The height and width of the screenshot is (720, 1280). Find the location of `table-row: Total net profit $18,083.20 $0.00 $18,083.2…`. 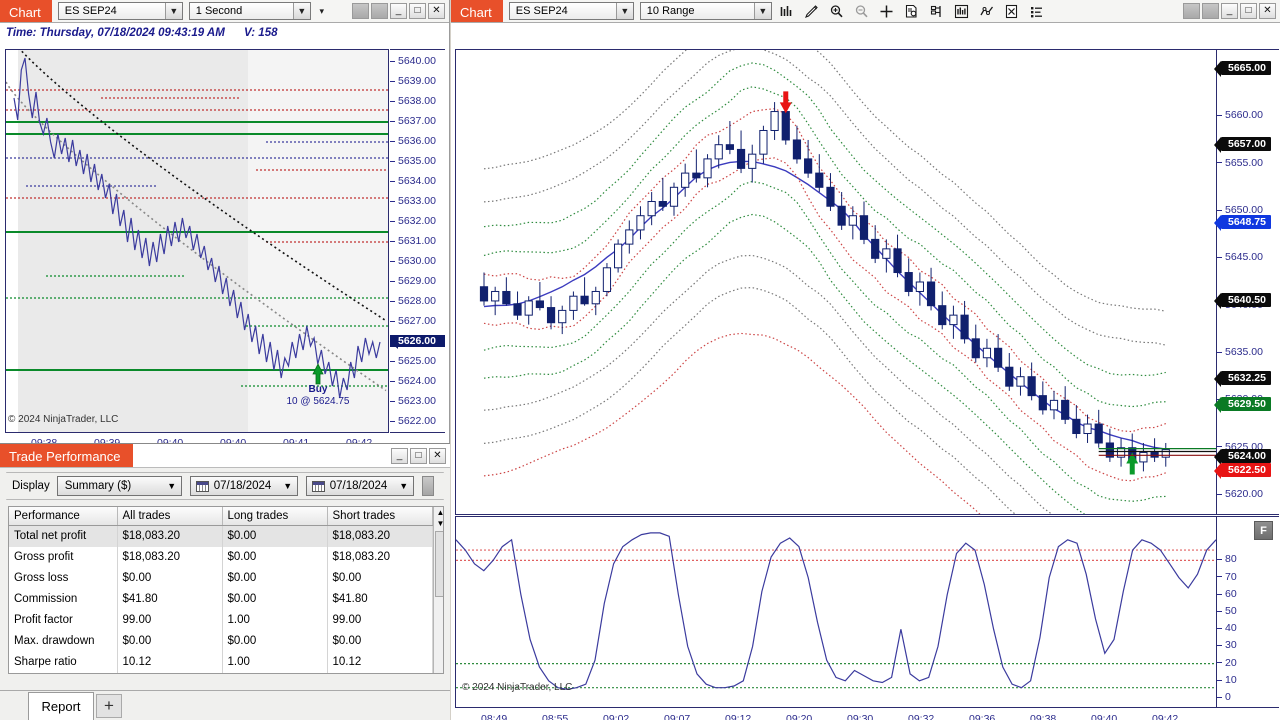

table-row: Total net profit $18,083.20 $0.00 $18,083.2… is located at coordinates (221, 536).